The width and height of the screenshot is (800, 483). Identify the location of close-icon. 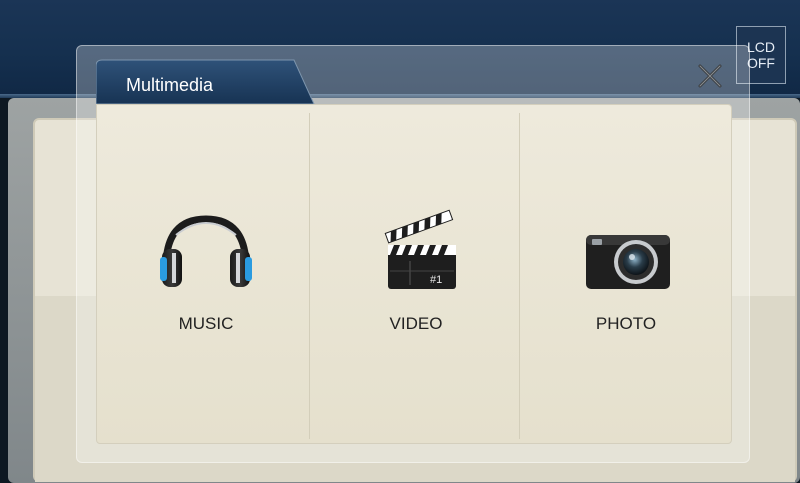
(710, 76).